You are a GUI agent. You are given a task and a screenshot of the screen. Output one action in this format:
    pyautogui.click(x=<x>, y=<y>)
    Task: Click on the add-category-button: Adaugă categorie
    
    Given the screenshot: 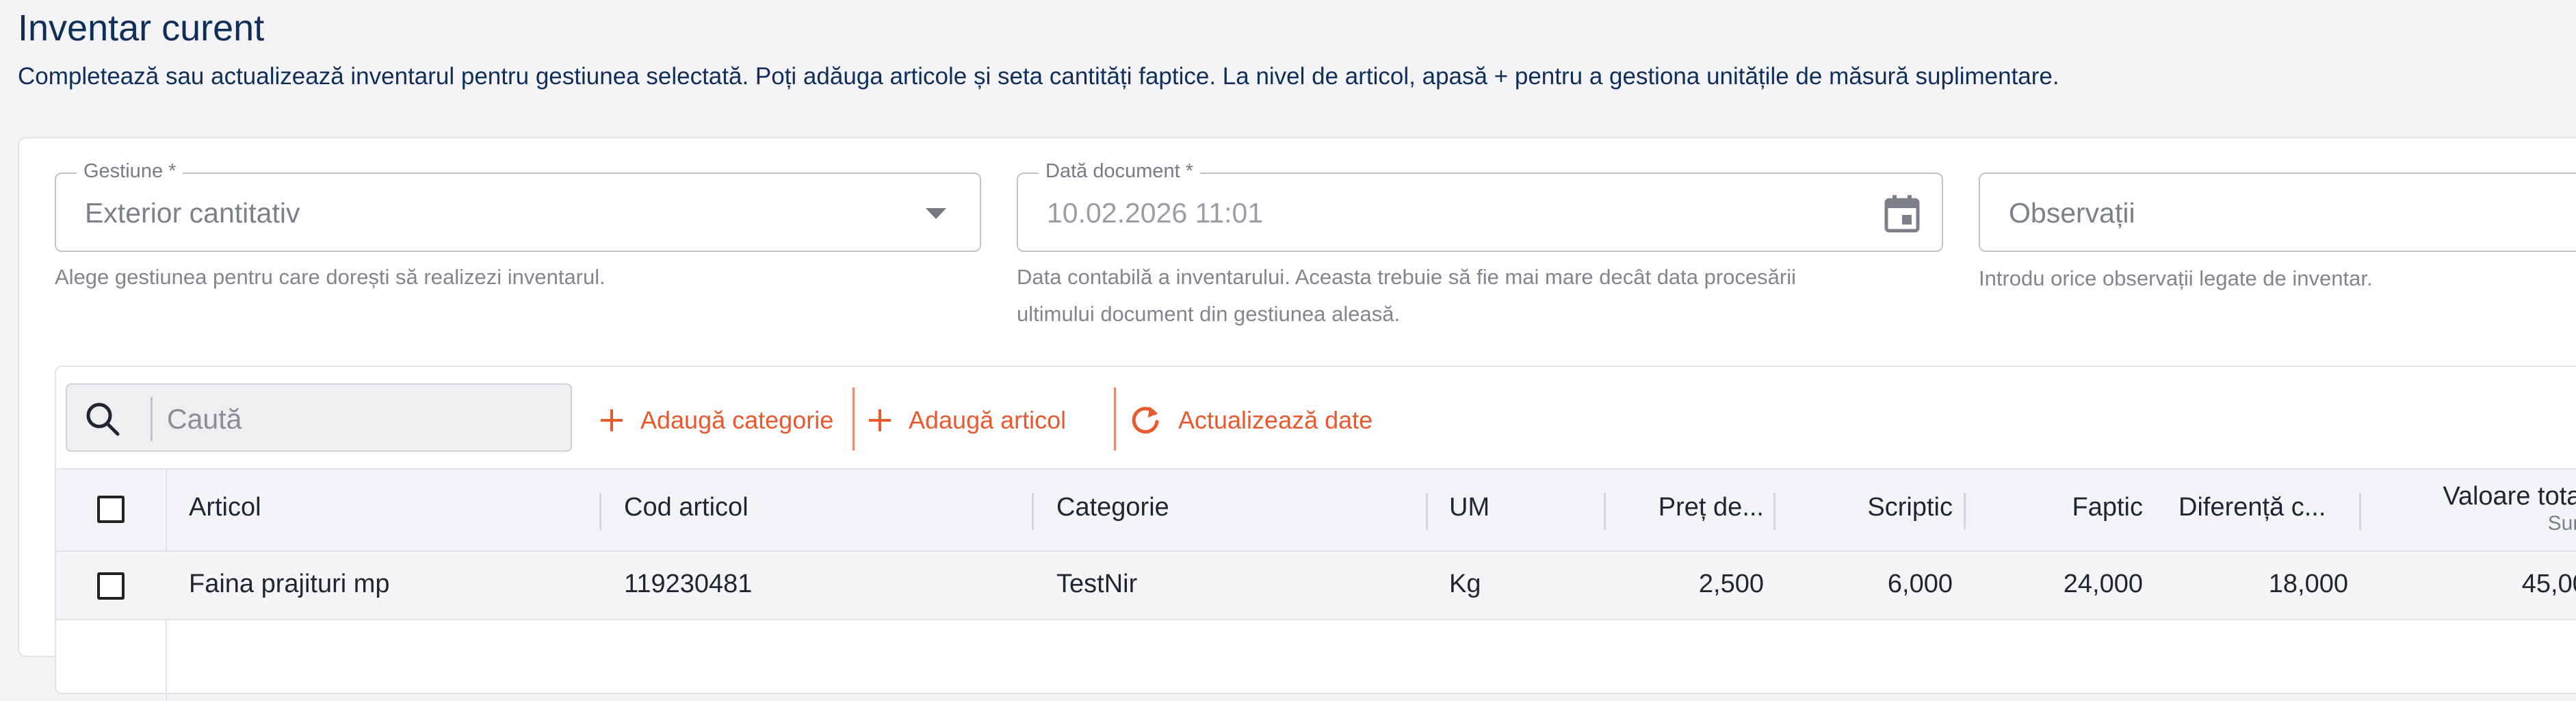 What is the action you would take?
    pyautogui.click(x=716, y=420)
    